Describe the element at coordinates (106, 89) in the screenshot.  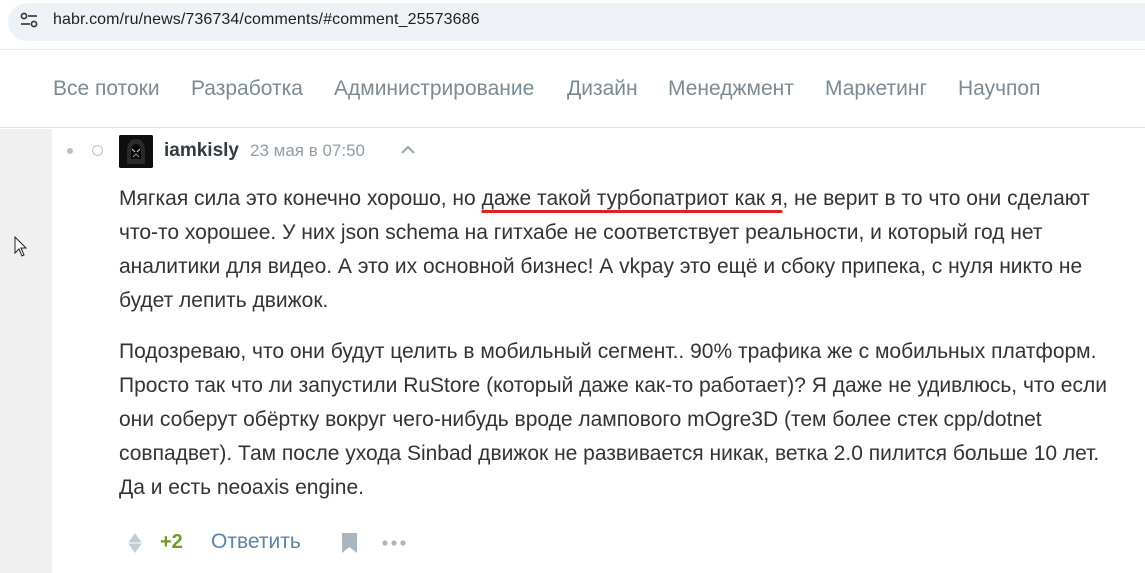
I see `hub-link-all-flows: Все потоки` at that location.